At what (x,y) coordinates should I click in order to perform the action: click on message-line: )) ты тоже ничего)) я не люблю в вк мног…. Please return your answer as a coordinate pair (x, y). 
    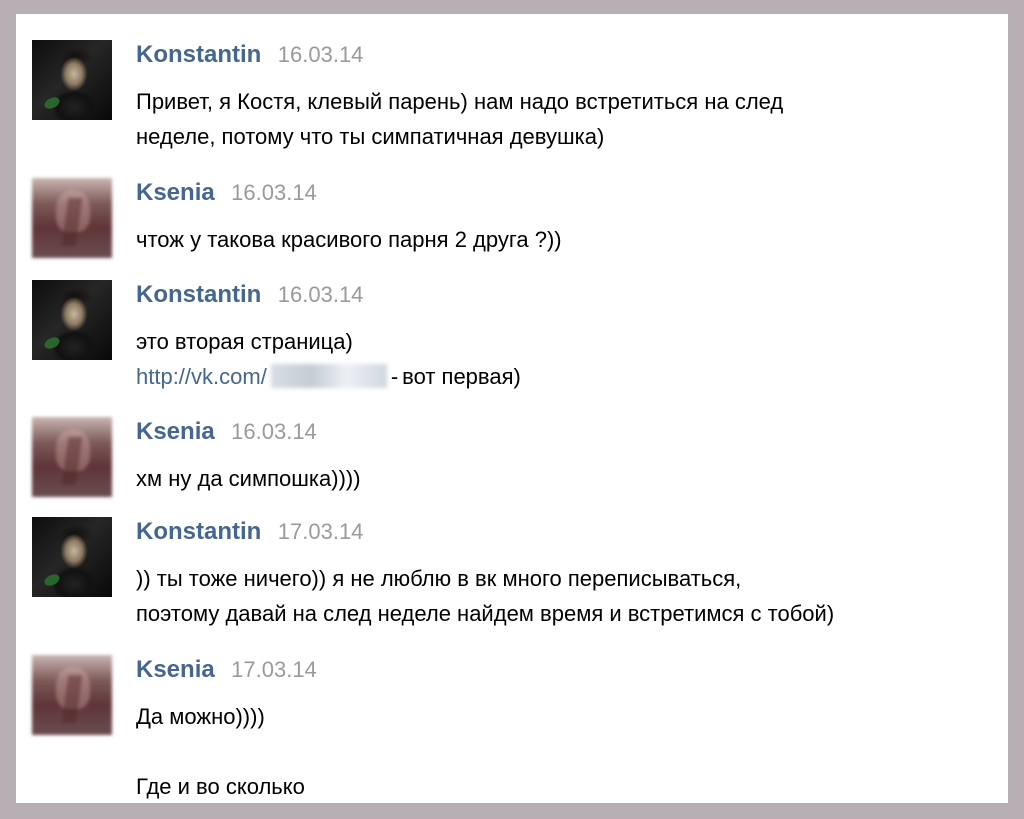
    Looking at the image, I should click on (439, 578).